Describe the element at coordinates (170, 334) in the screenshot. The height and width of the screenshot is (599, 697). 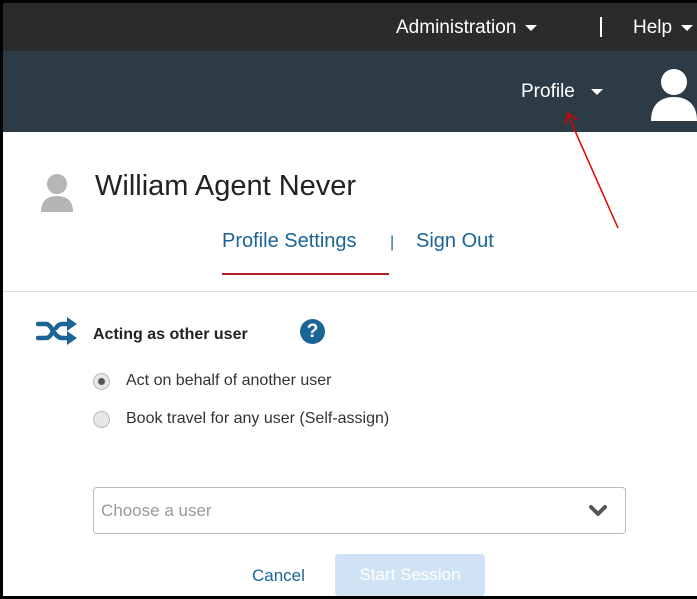
I see `acting-section-title: Acting as other user` at that location.